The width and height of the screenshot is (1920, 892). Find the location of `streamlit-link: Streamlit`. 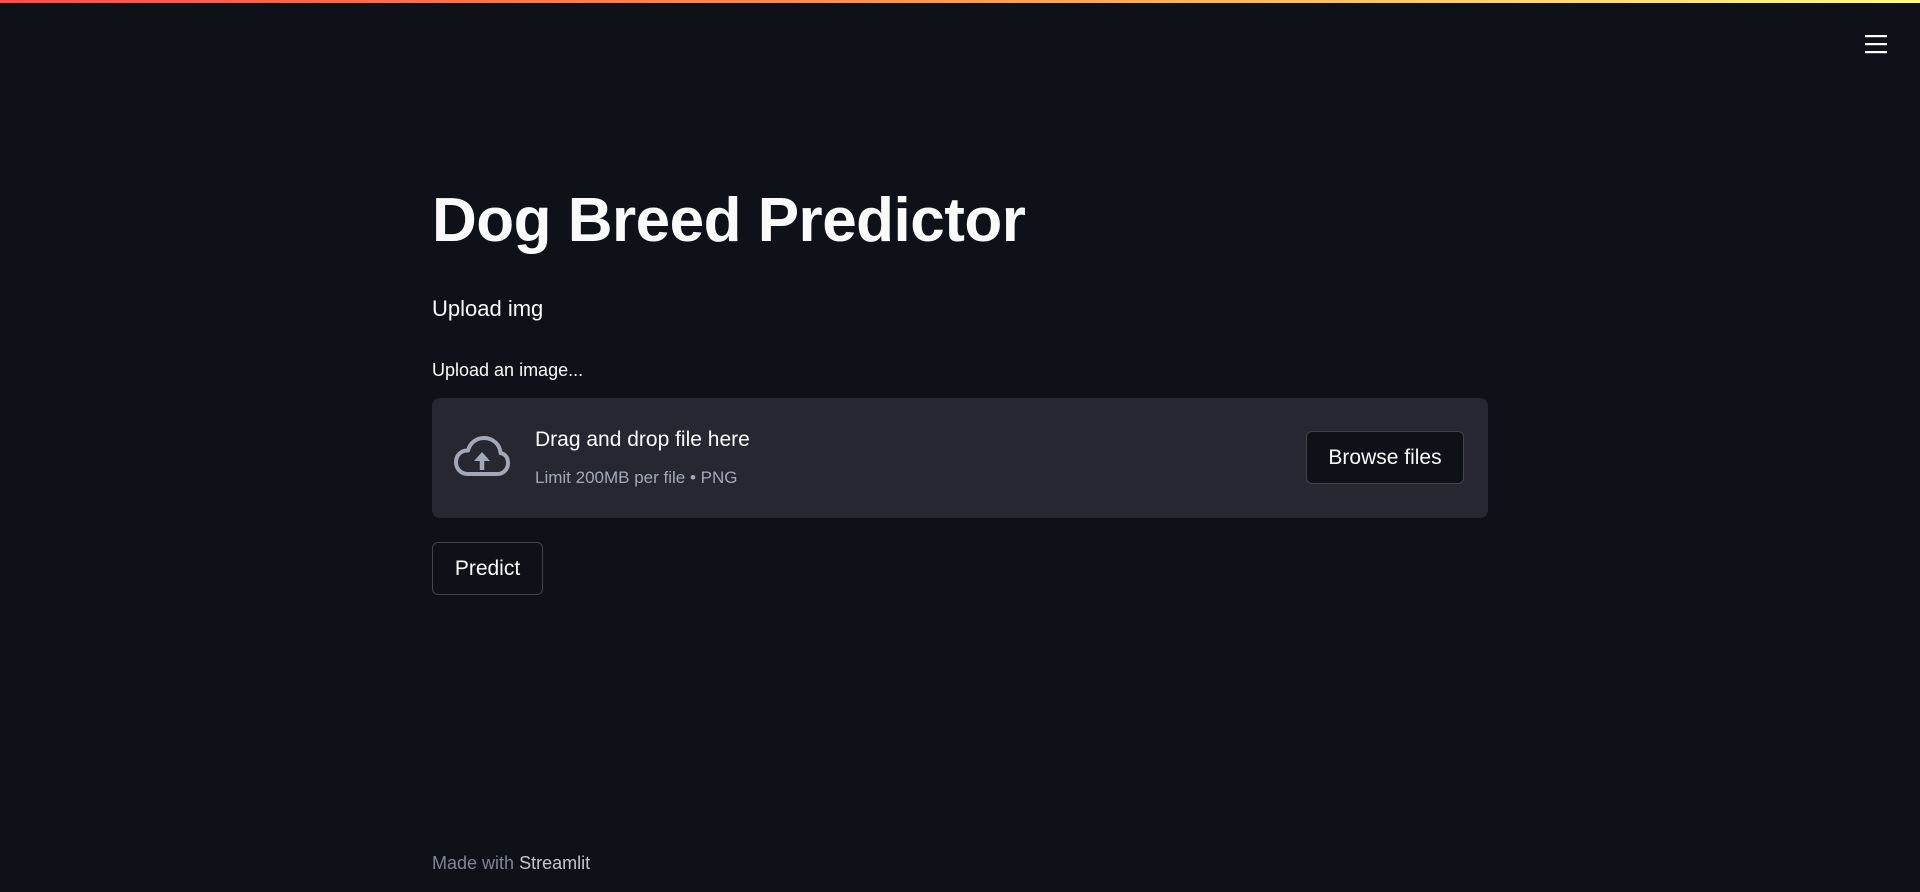

streamlit-link: Streamlit is located at coordinates (554, 863).